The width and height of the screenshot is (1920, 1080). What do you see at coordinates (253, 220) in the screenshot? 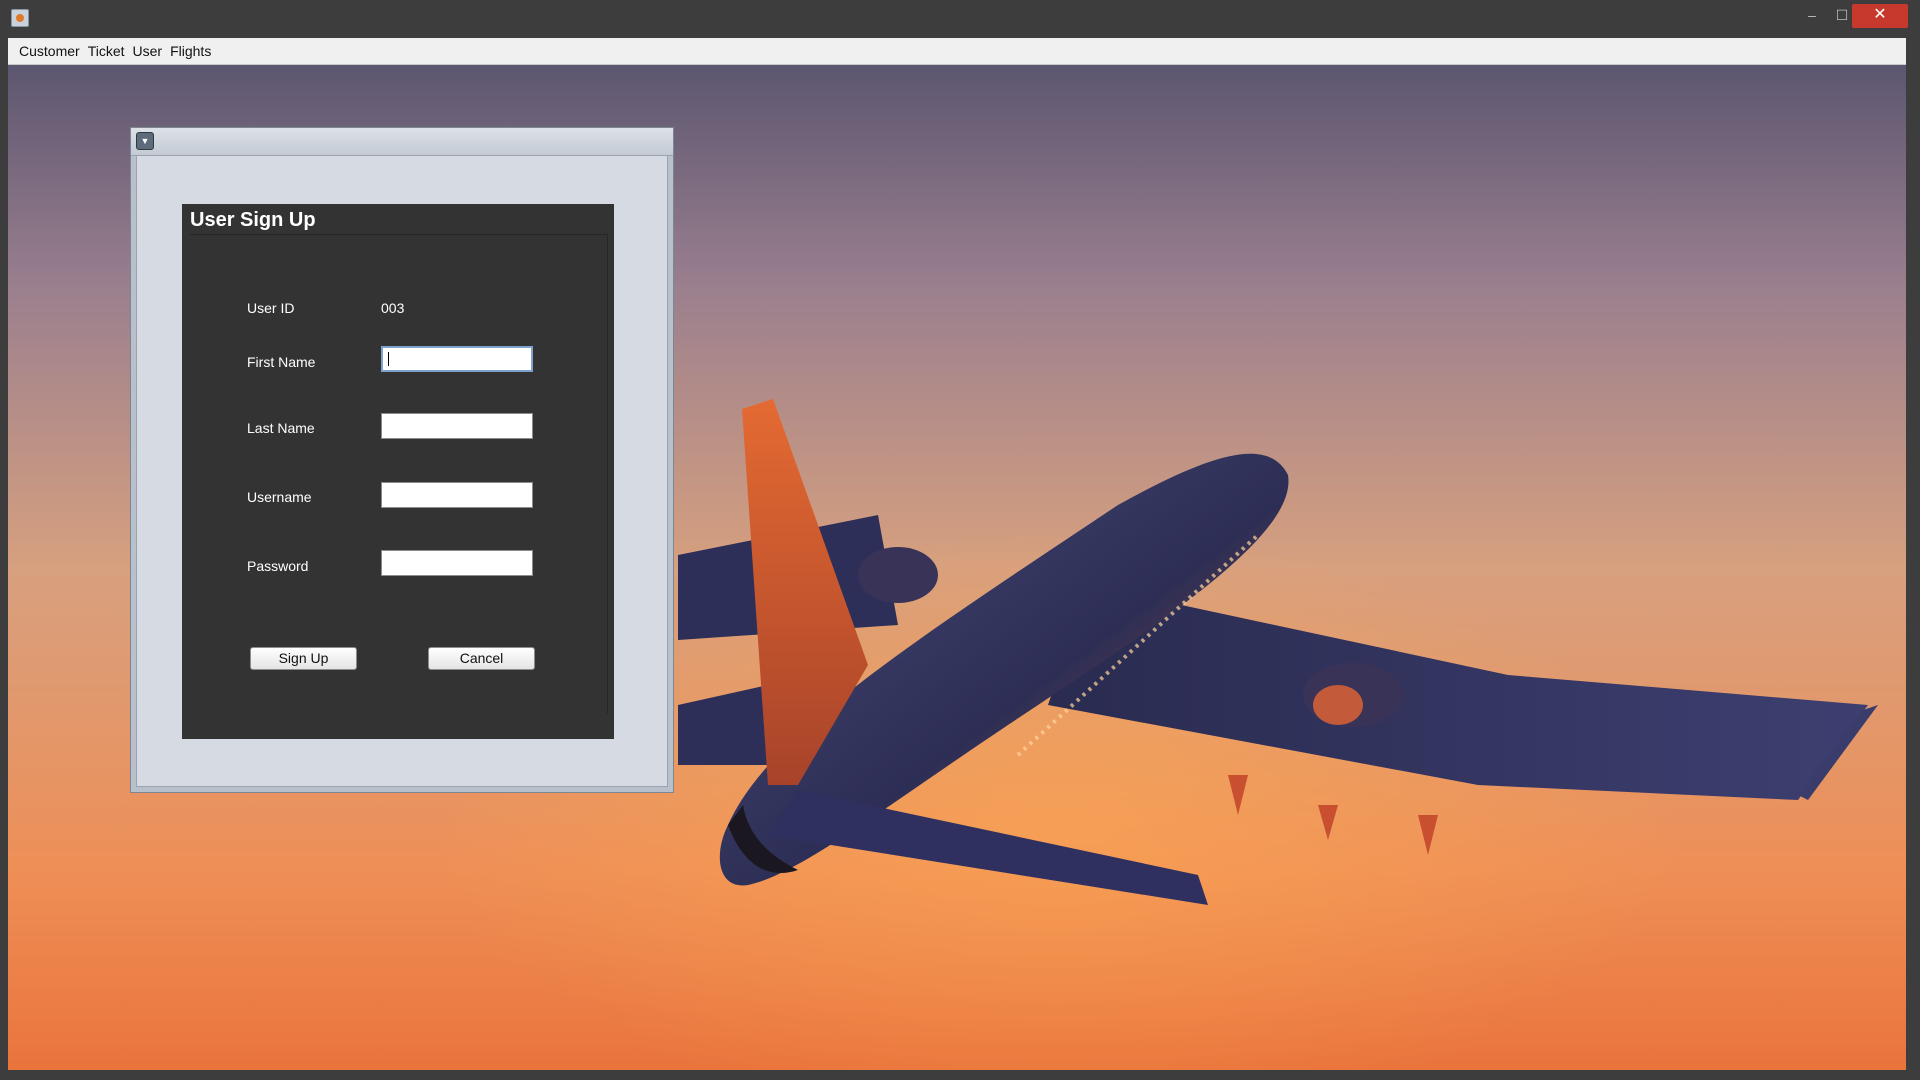
I see `panel-title: User Sign Up` at bounding box center [253, 220].